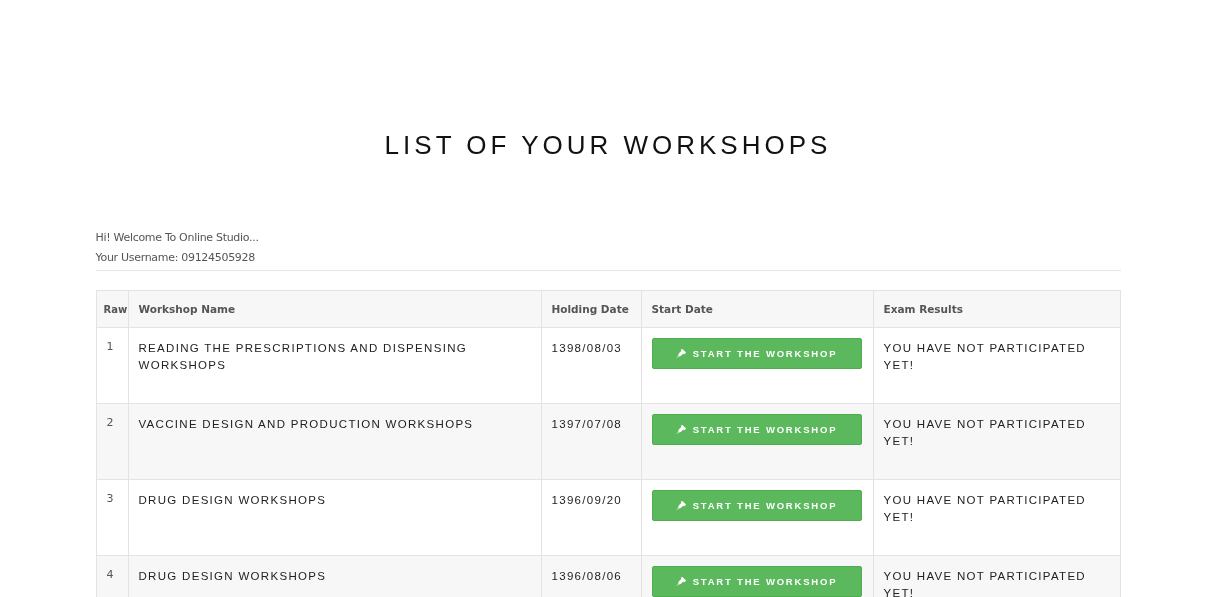  What do you see at coordinates (757, 309) in the screenshot?
I see `column-header: Start Date` at bounding box center [757, 309].